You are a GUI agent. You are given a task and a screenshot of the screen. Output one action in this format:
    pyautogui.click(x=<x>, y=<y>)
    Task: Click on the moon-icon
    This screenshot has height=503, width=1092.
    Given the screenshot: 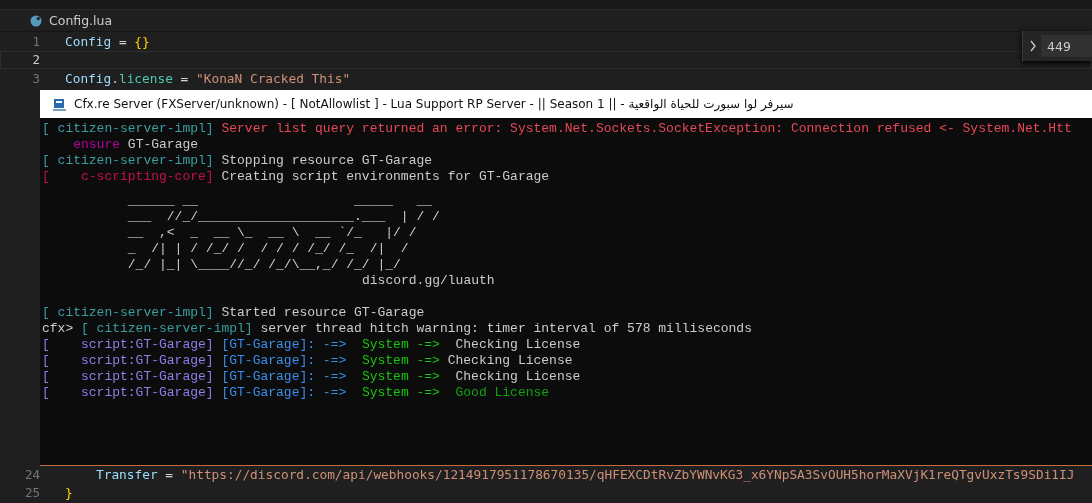 What is the action you would take?
    pyautogui.click(x=36, y=20)
    